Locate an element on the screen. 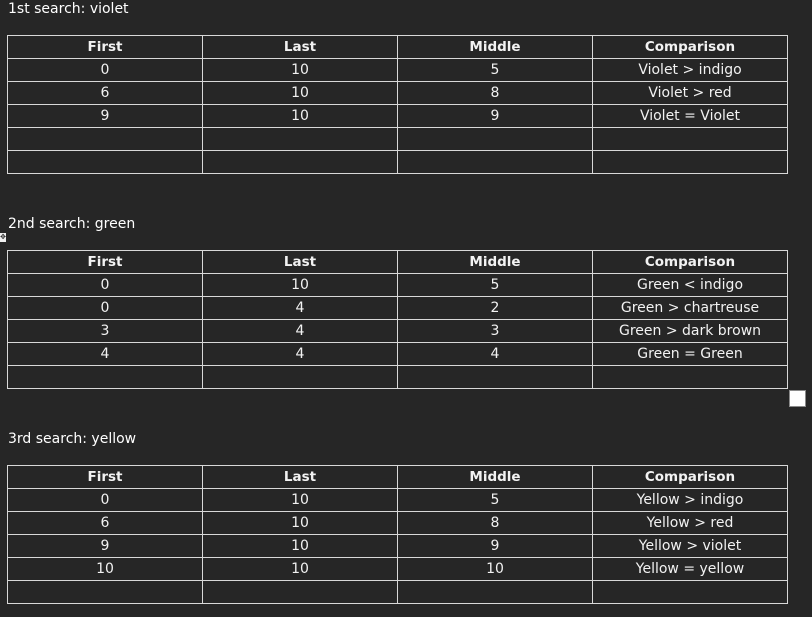 The width and height of the screenshot is (812, 617). cell-comparison: Green = Green is located at coordinates (690, 354).